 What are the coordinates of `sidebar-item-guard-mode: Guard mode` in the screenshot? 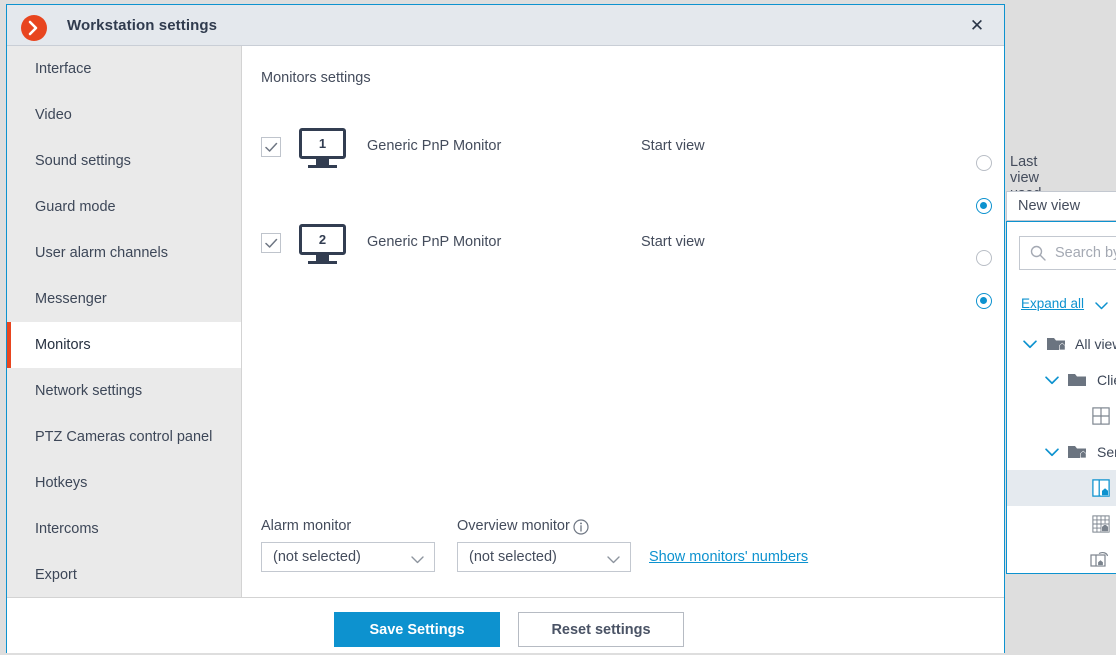 It's located at (124, 207).